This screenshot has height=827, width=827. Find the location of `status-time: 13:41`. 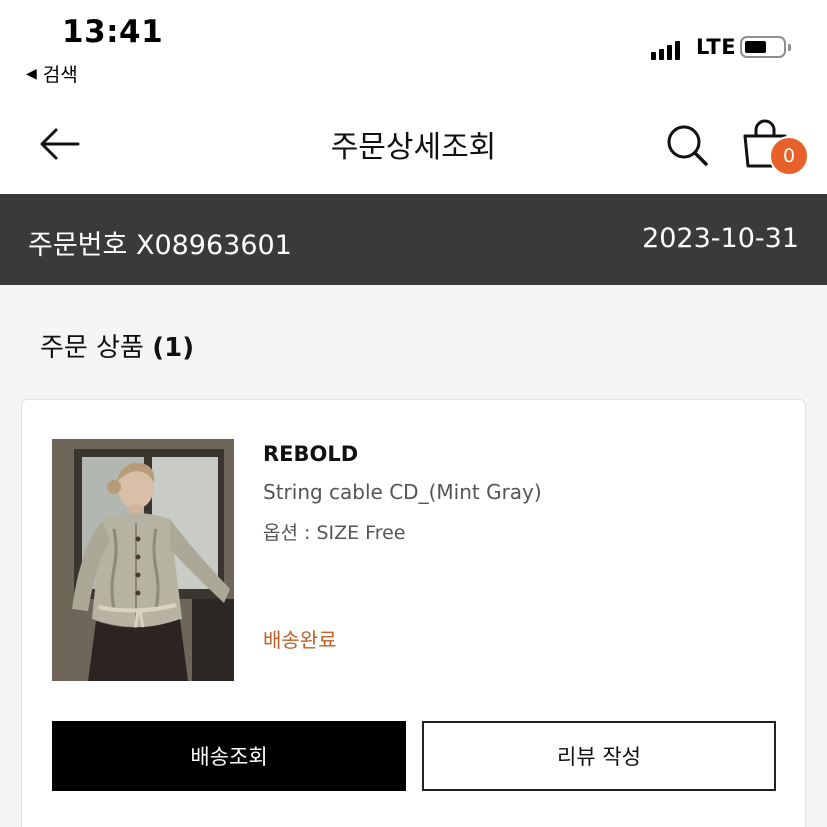

status-time: 13:41 is located at coordinates (113, 32).